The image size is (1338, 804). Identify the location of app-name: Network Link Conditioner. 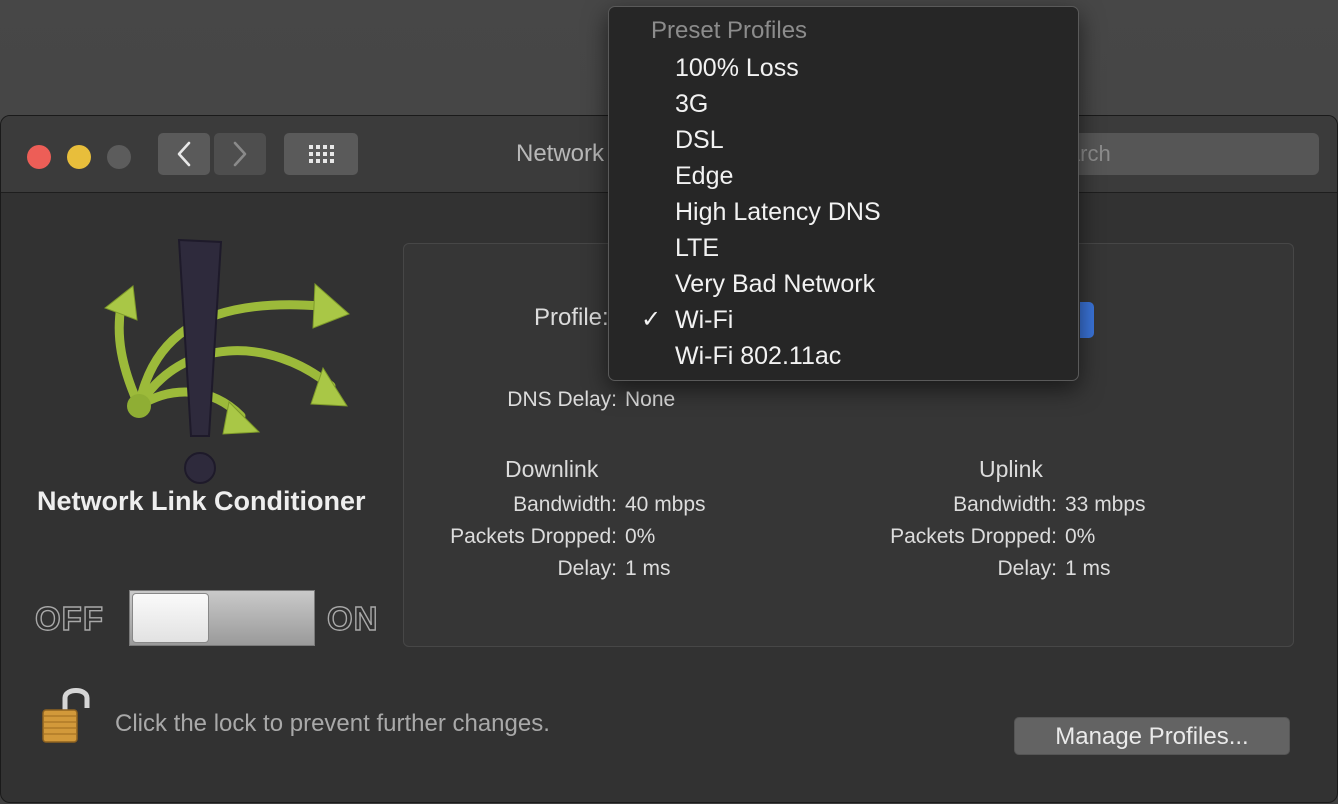
(201, 501).